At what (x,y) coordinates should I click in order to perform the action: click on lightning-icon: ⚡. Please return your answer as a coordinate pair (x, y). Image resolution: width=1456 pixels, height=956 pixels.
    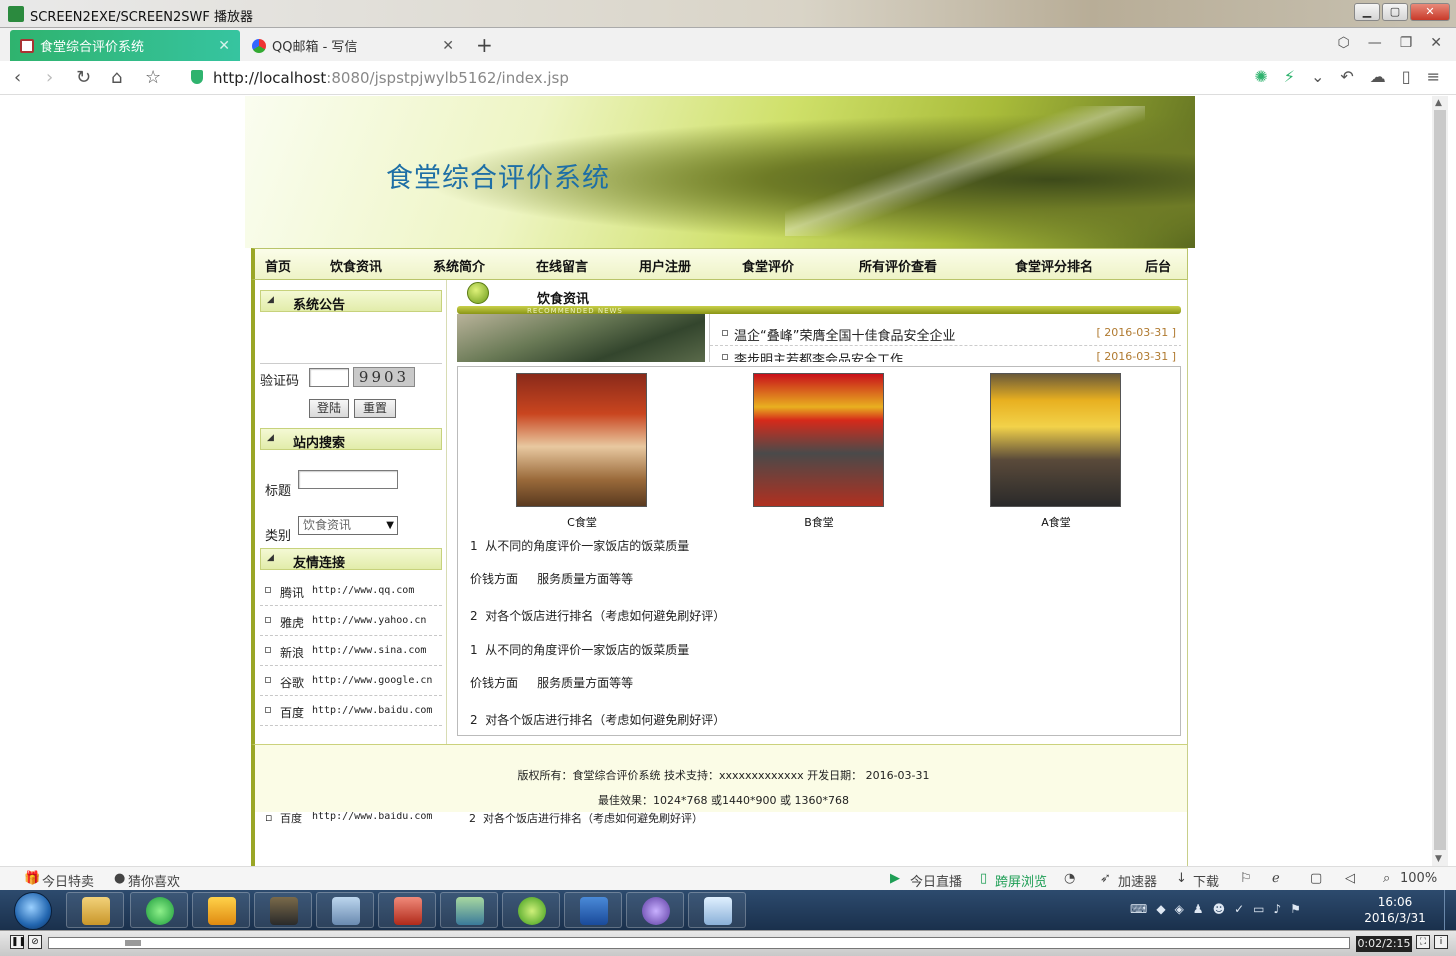
    Looking at the image, I should click on (1289, 76).